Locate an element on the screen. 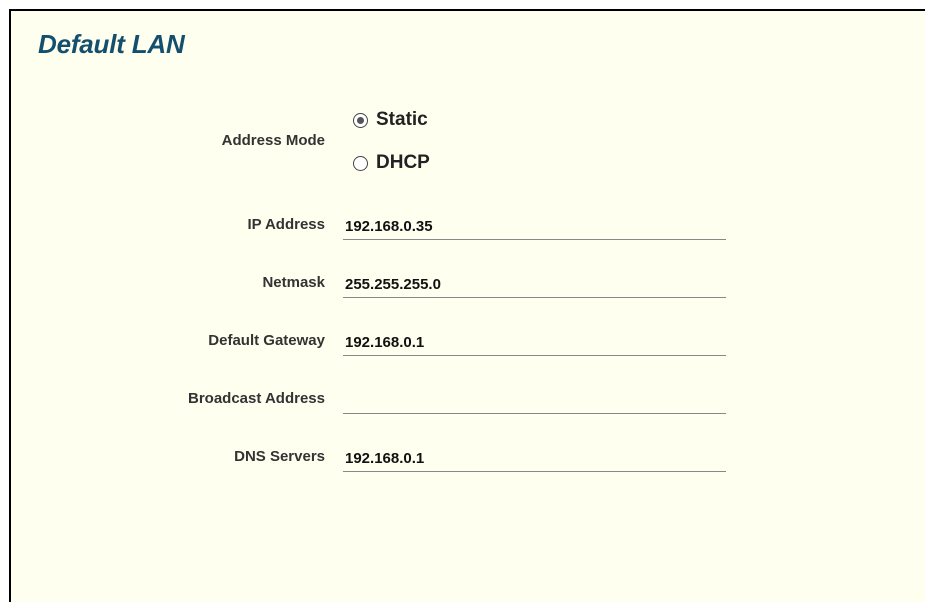 This screenshot has height=602, width=926. broadcast-address-label: Broadcast Address is located at coordinates (256, 398).